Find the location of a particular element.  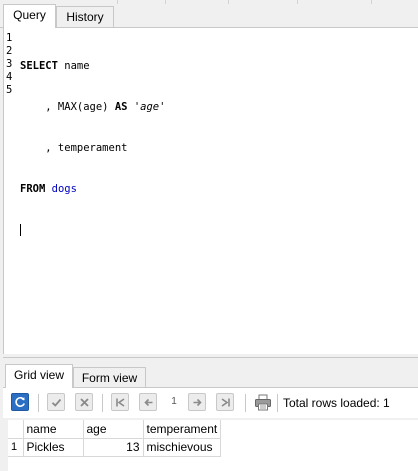

sql-table-name: dogs is located at coordinates (64, 189).